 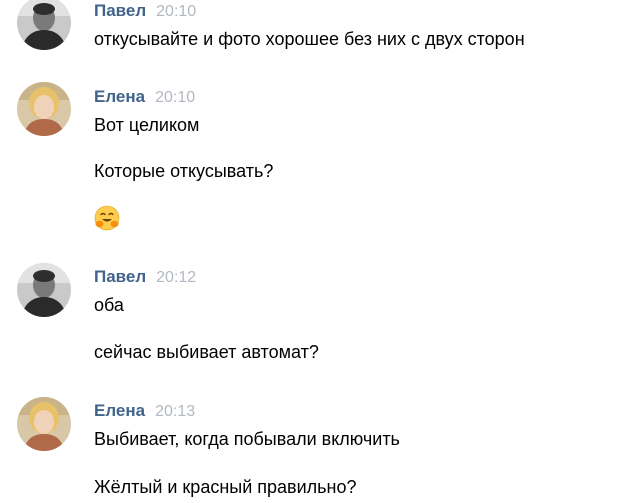 What do you see at coordinates (184, 171) in the screenshot?
I see `message-text: Которые откусывать?` at bounding box center [184, 171].